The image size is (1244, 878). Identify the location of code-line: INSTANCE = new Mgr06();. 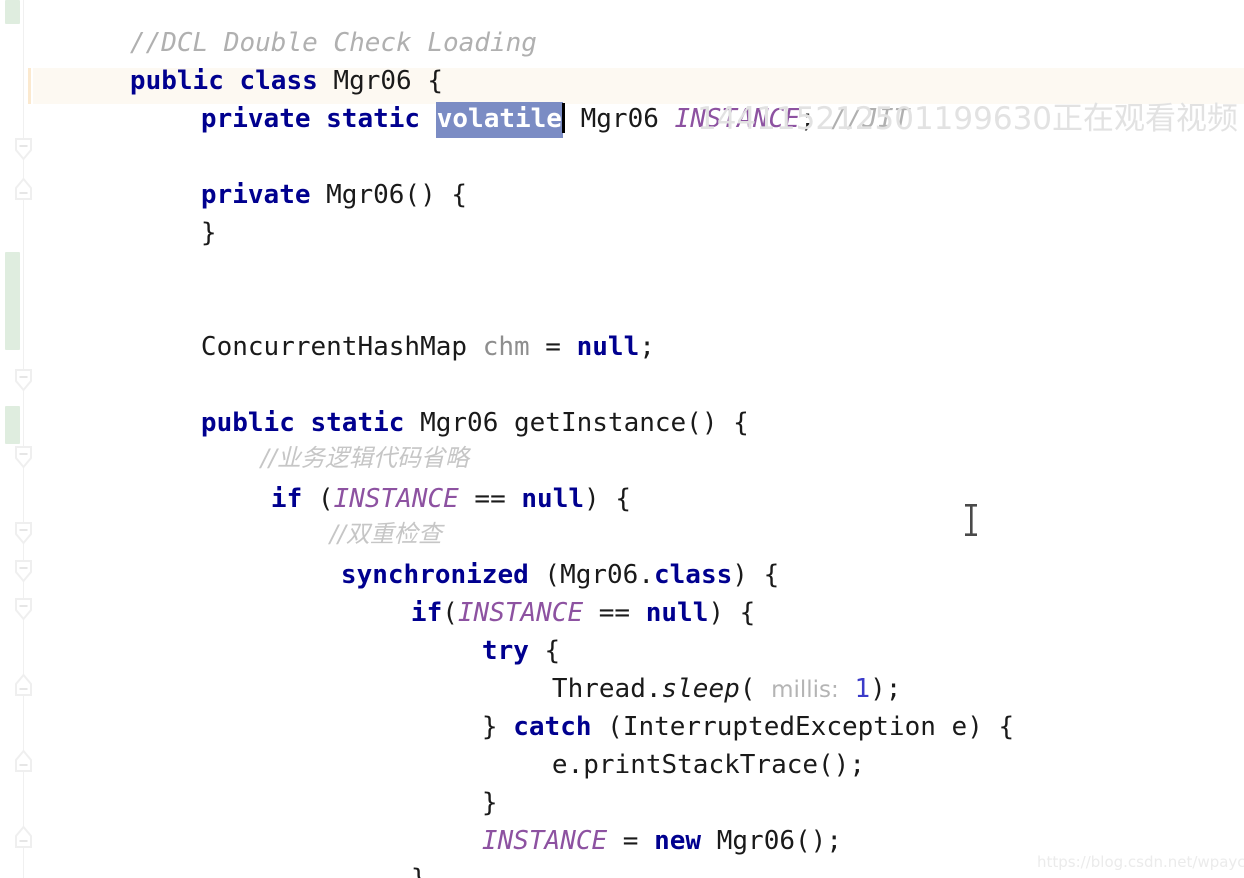
(615, 820).